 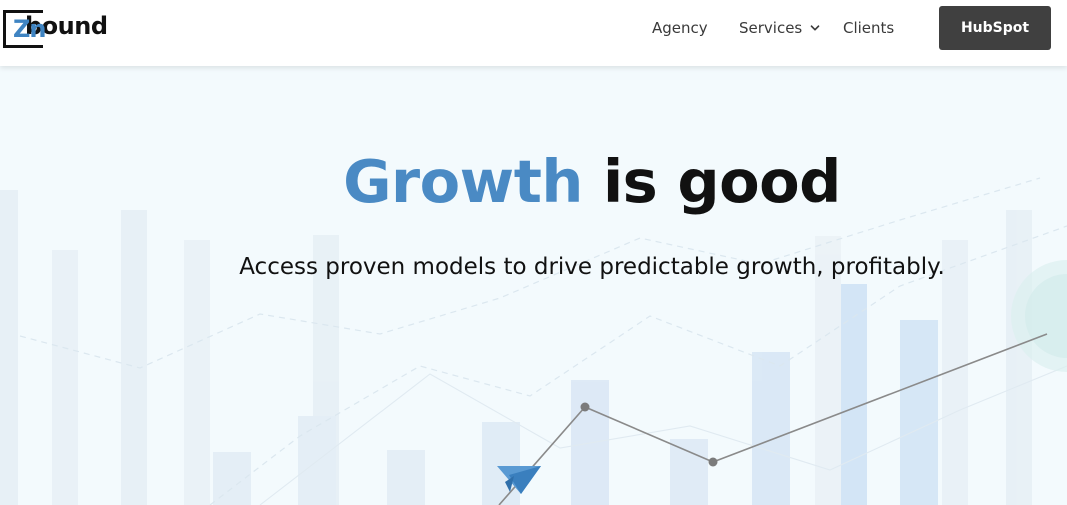 I want to click on hubspot-button-label: HubSpot, so click(x=995, y=28).